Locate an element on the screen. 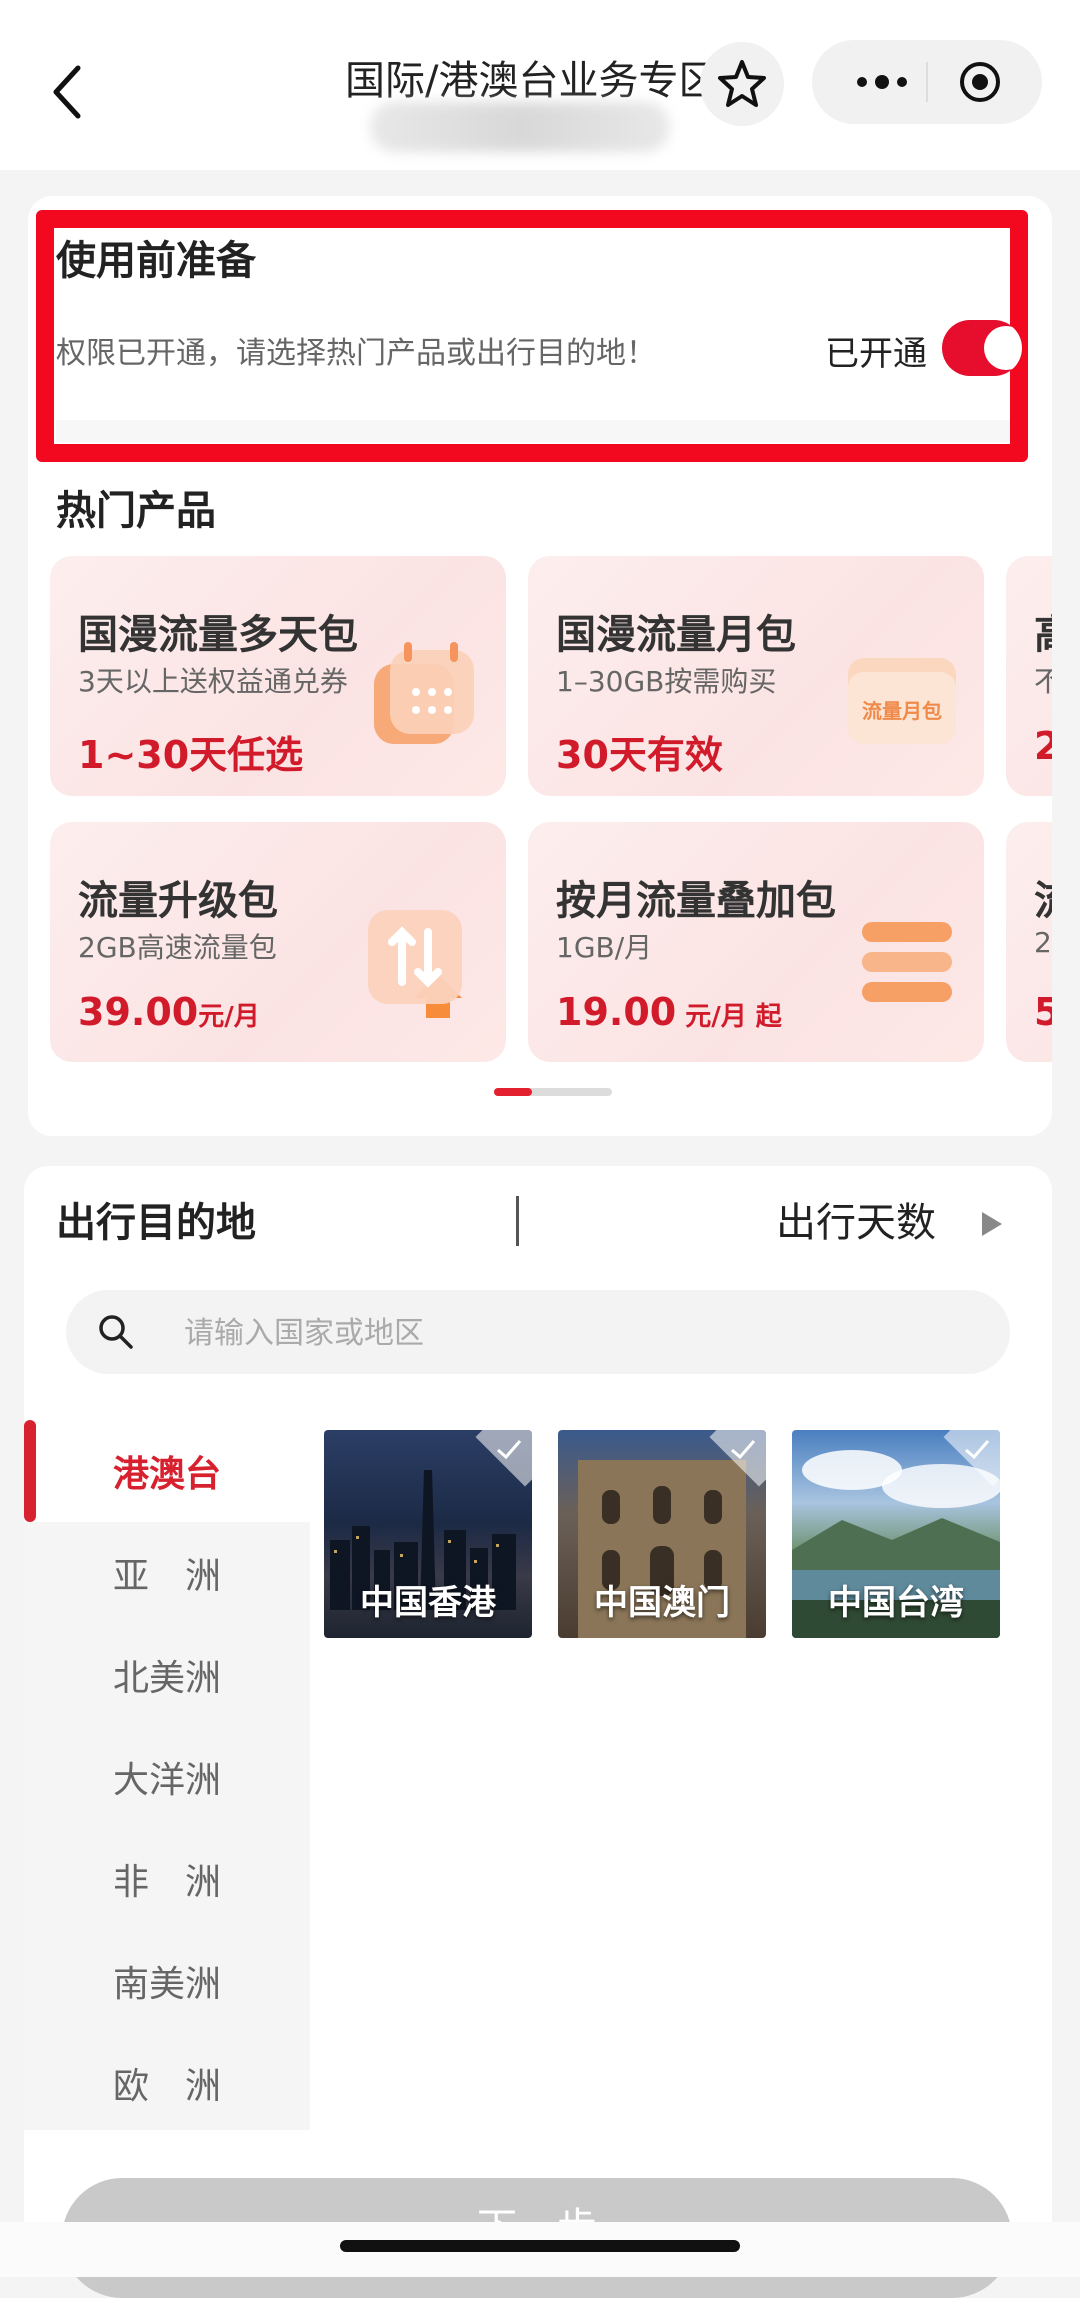 The width and height of the screenshot is (1080, 2298). product-subtitle: 1–30GB按需购买 is located at coordinates (666, 681).